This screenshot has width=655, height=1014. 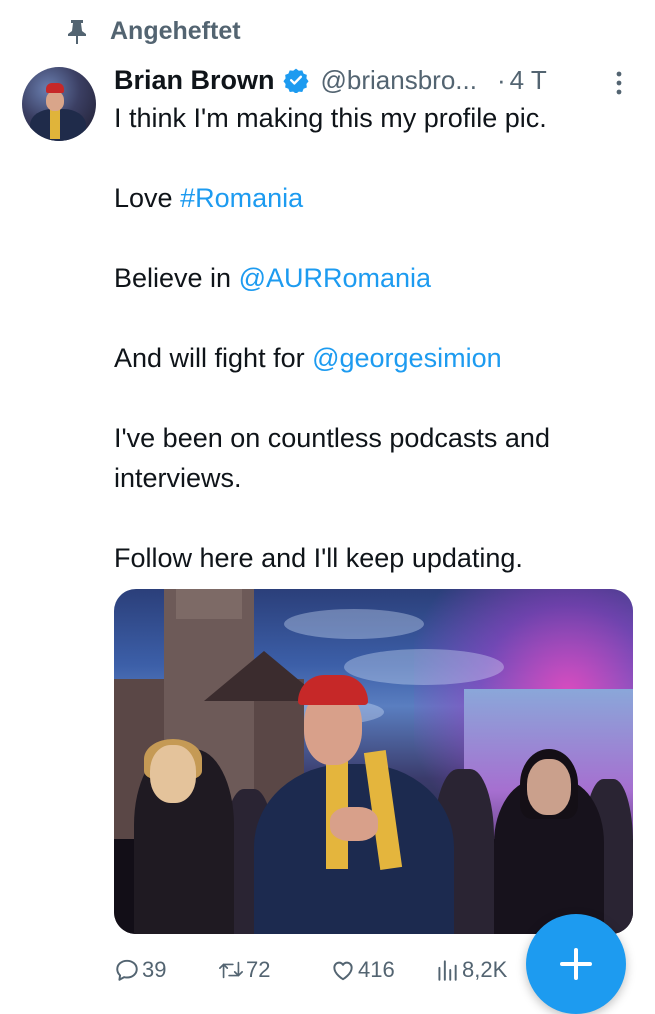 What do you see at coordinates (330, 118) in the screenshot?
I see `tweet-line-1: I think I'm making this my profile pic.` at bounding box center [330, 118].